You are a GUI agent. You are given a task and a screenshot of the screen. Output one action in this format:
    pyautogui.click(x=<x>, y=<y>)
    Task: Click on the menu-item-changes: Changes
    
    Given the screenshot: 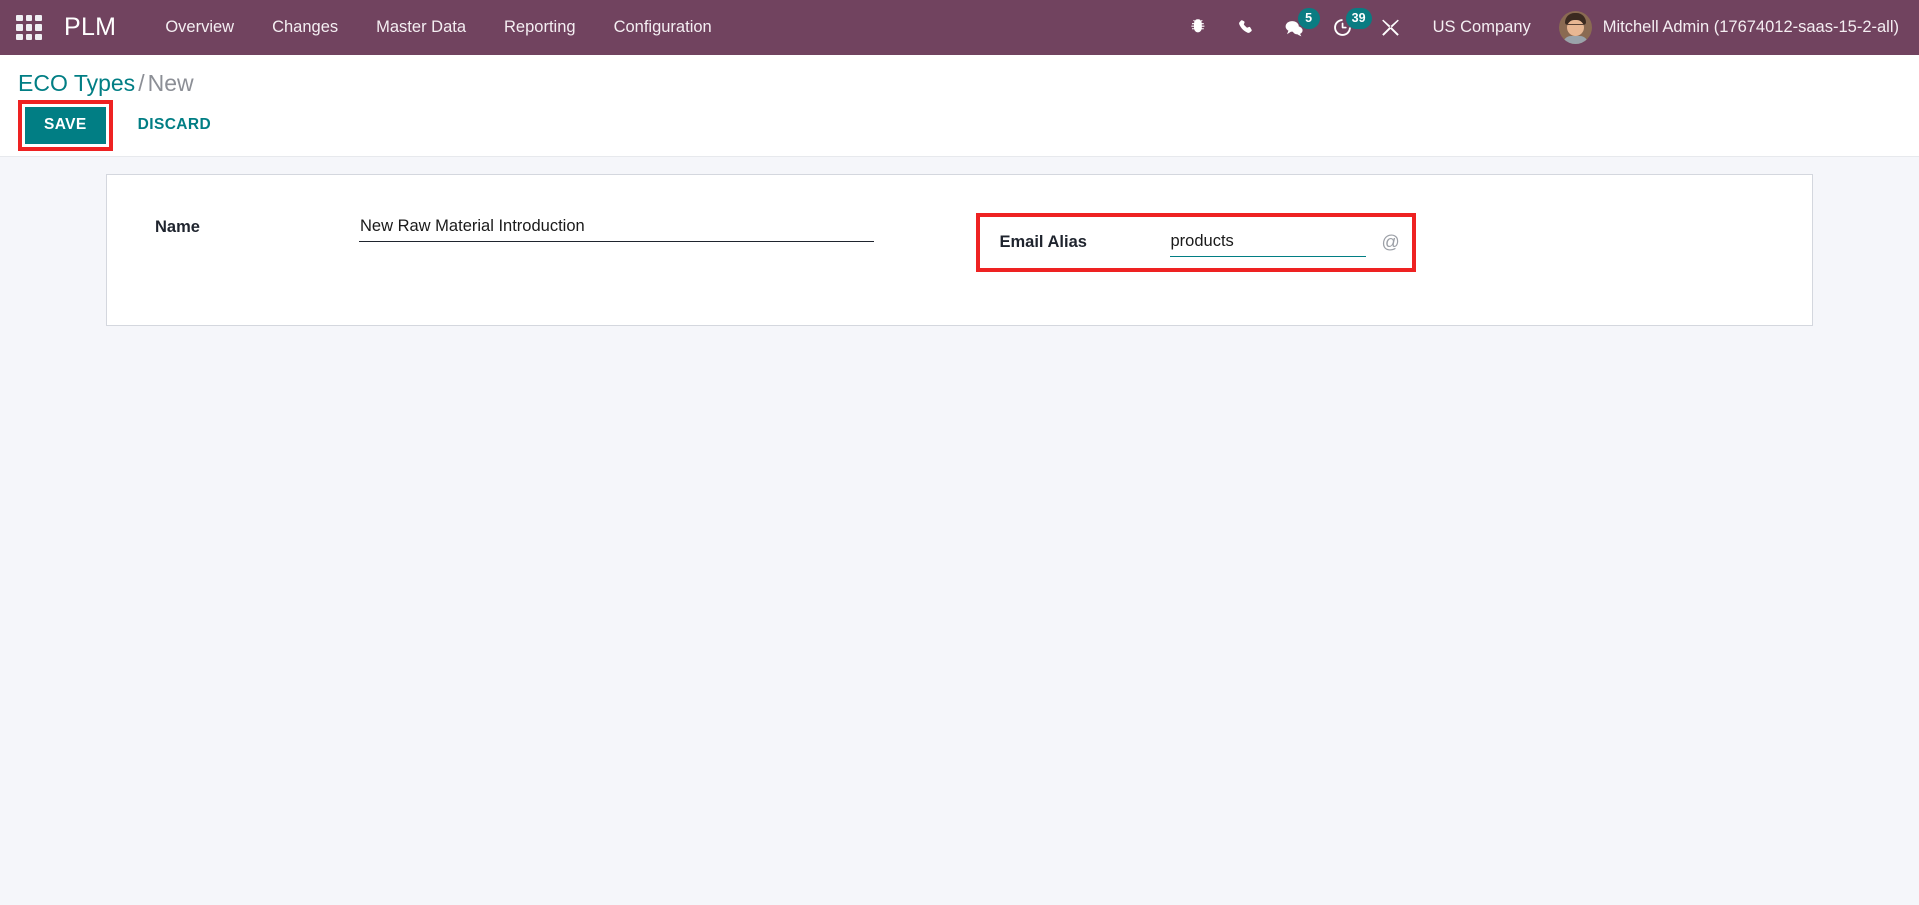 What is the action you would take?
    pyautogui.click(x=305, y=27)
    